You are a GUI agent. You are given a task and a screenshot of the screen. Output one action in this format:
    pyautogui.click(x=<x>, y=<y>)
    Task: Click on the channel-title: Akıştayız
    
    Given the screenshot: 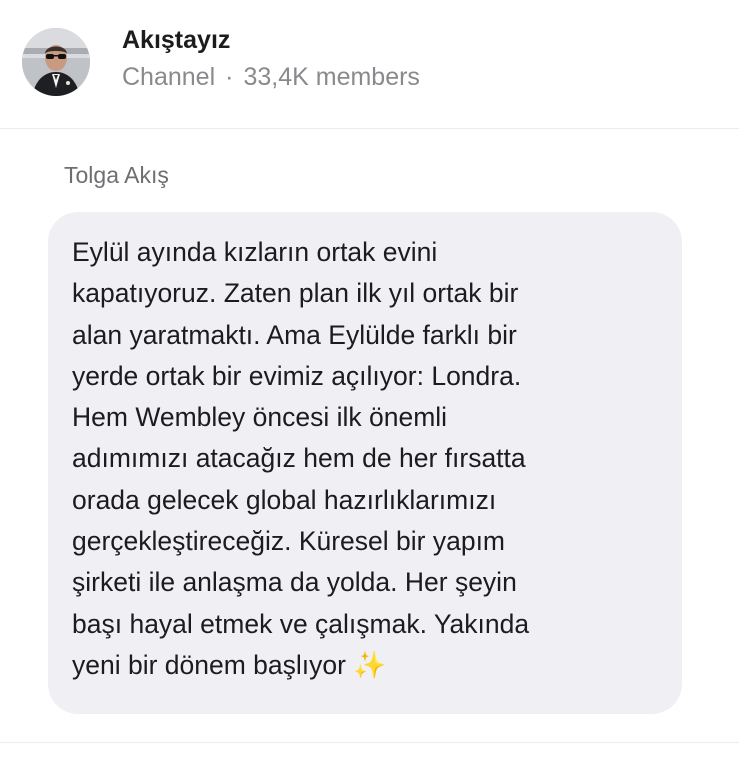 What is the action you would take?
    pyautogui.click(x=176, y=40)
    